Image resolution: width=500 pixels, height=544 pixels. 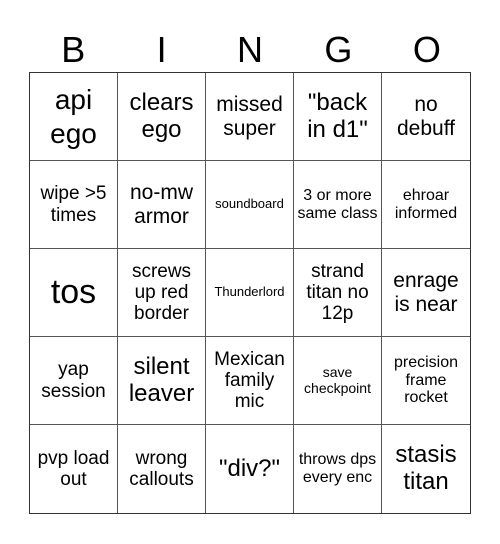 I want to click on bingo-cell: throws dps every enc, so click(x=338, y=469).